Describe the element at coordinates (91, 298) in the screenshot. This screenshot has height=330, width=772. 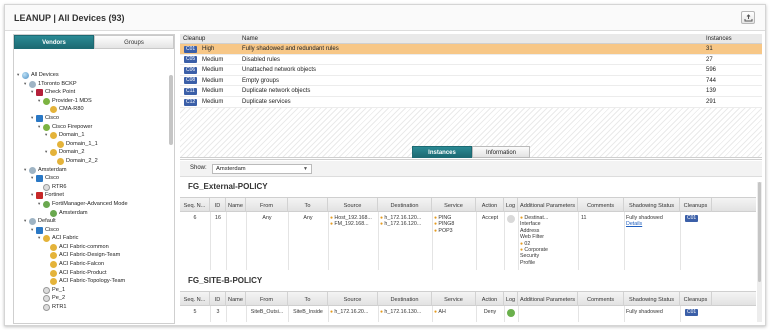
I see `tree-node: Pe_2` at that location.